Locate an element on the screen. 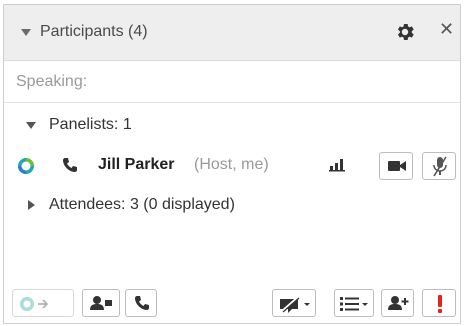 The width and height of the screenshot is (464, 326). panelists-group-header: Panelists: 1 is located at coordinates (232, 126).